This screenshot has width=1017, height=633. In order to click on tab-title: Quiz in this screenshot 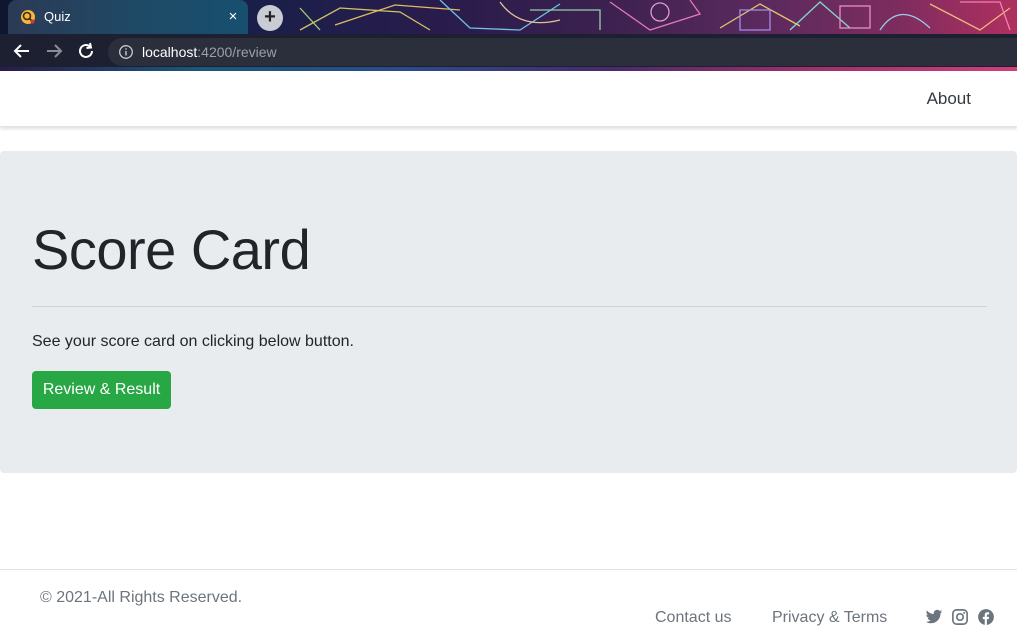, I will do `click(57, 16)`.